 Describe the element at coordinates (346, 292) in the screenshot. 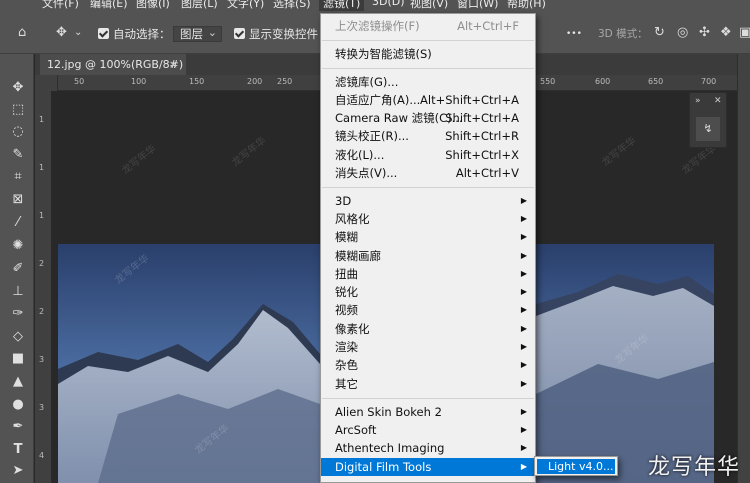

I see `menu-item-label: 锐化` at that location.